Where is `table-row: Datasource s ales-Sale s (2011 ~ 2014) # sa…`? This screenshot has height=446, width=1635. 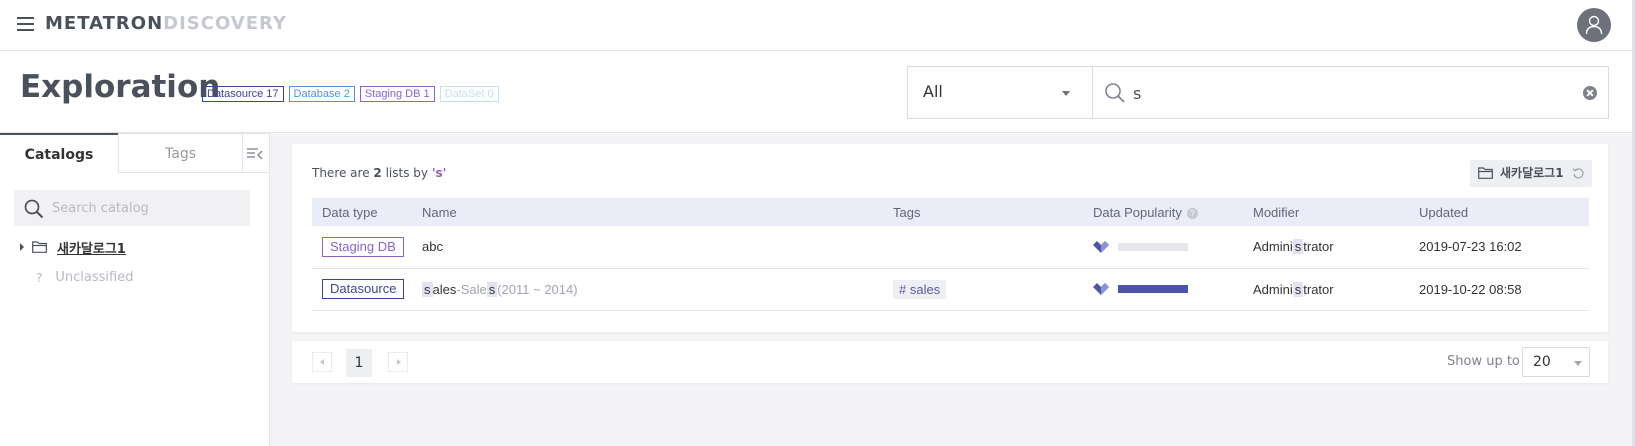 table-row: Datasource s ales-Sale s (2011 ~ 2014) # sa… is located at coordinates (950, 289).